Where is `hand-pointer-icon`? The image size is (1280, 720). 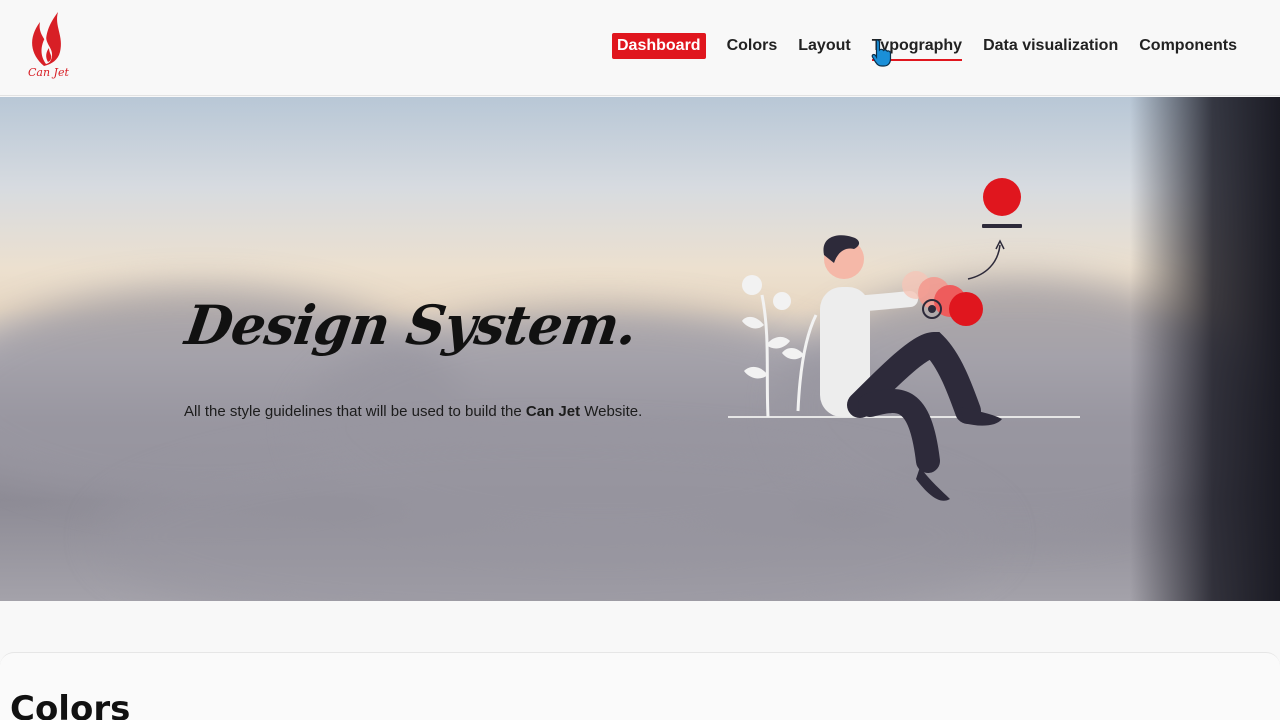
hand-pointer-icon is located at coordinates (881, 53).